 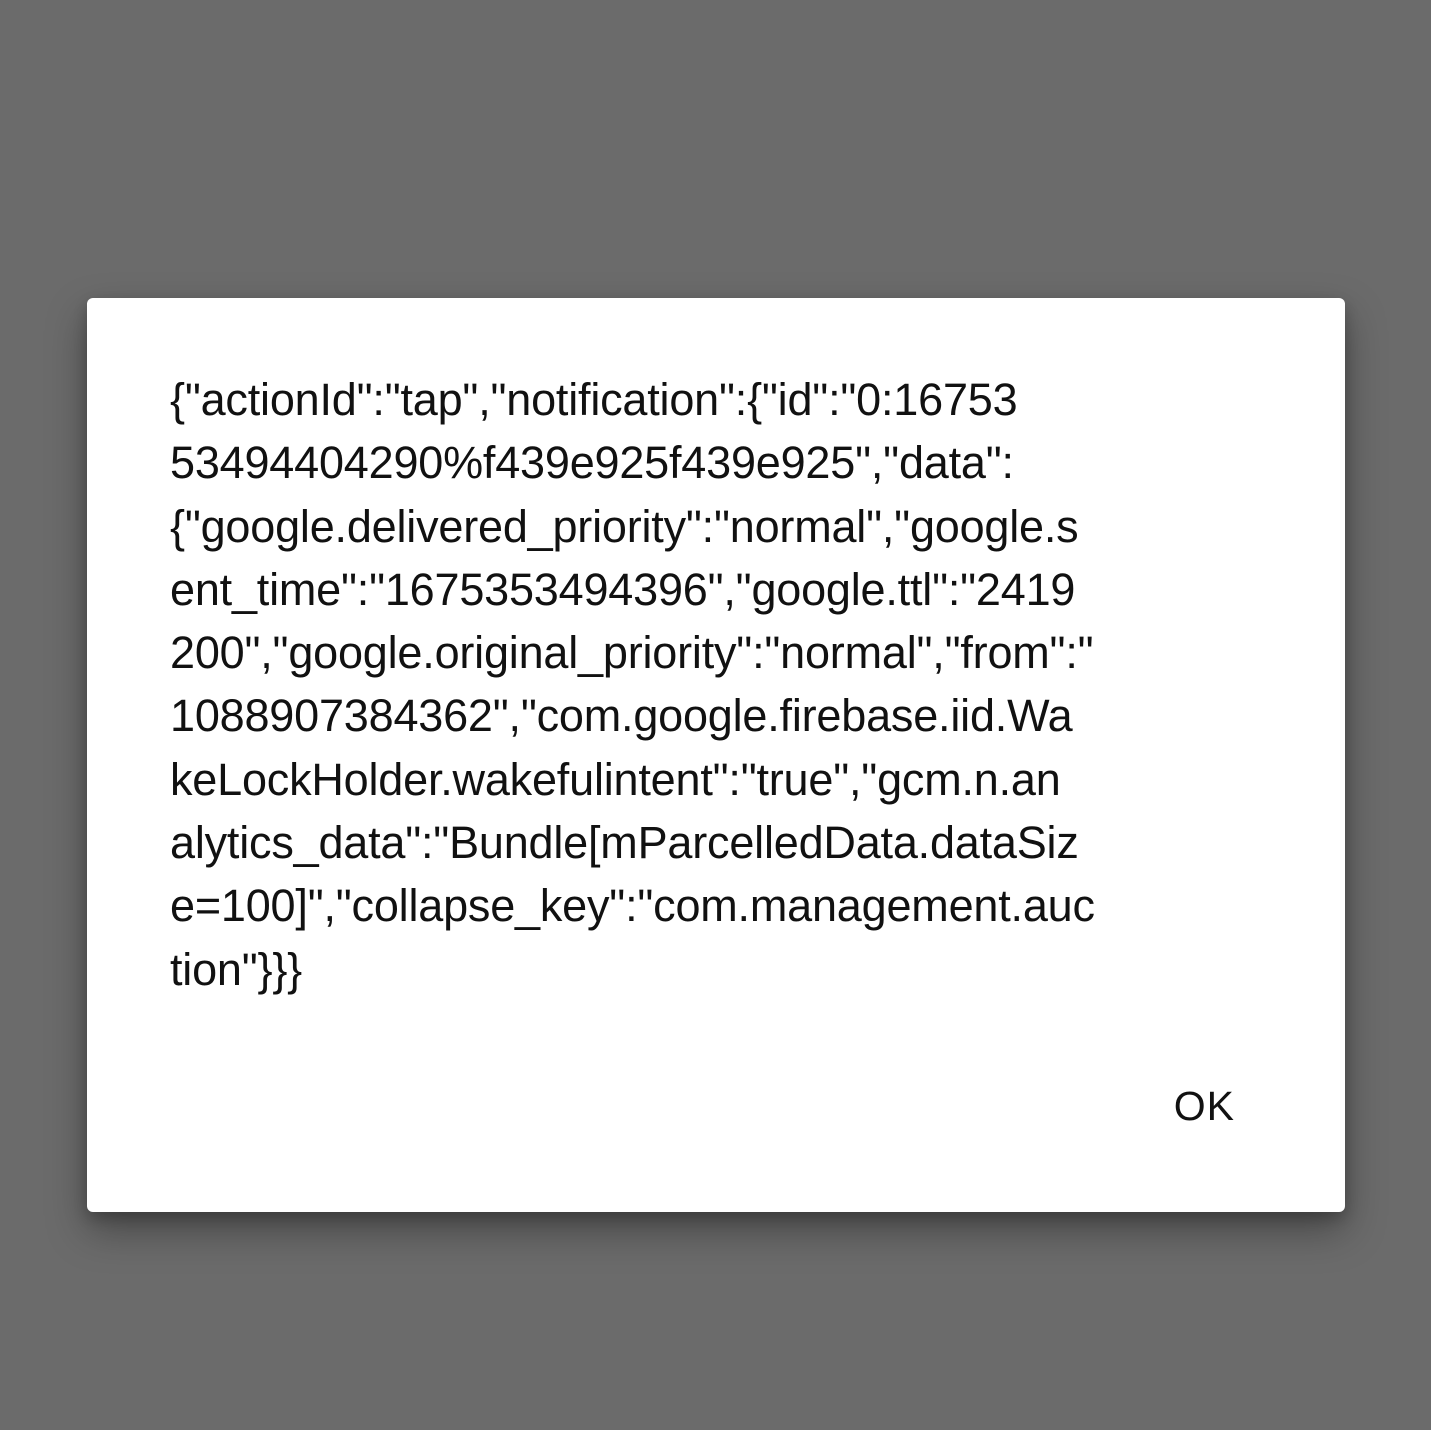 I want to click on ok-button: OK, so click(x=1204, y=1106).